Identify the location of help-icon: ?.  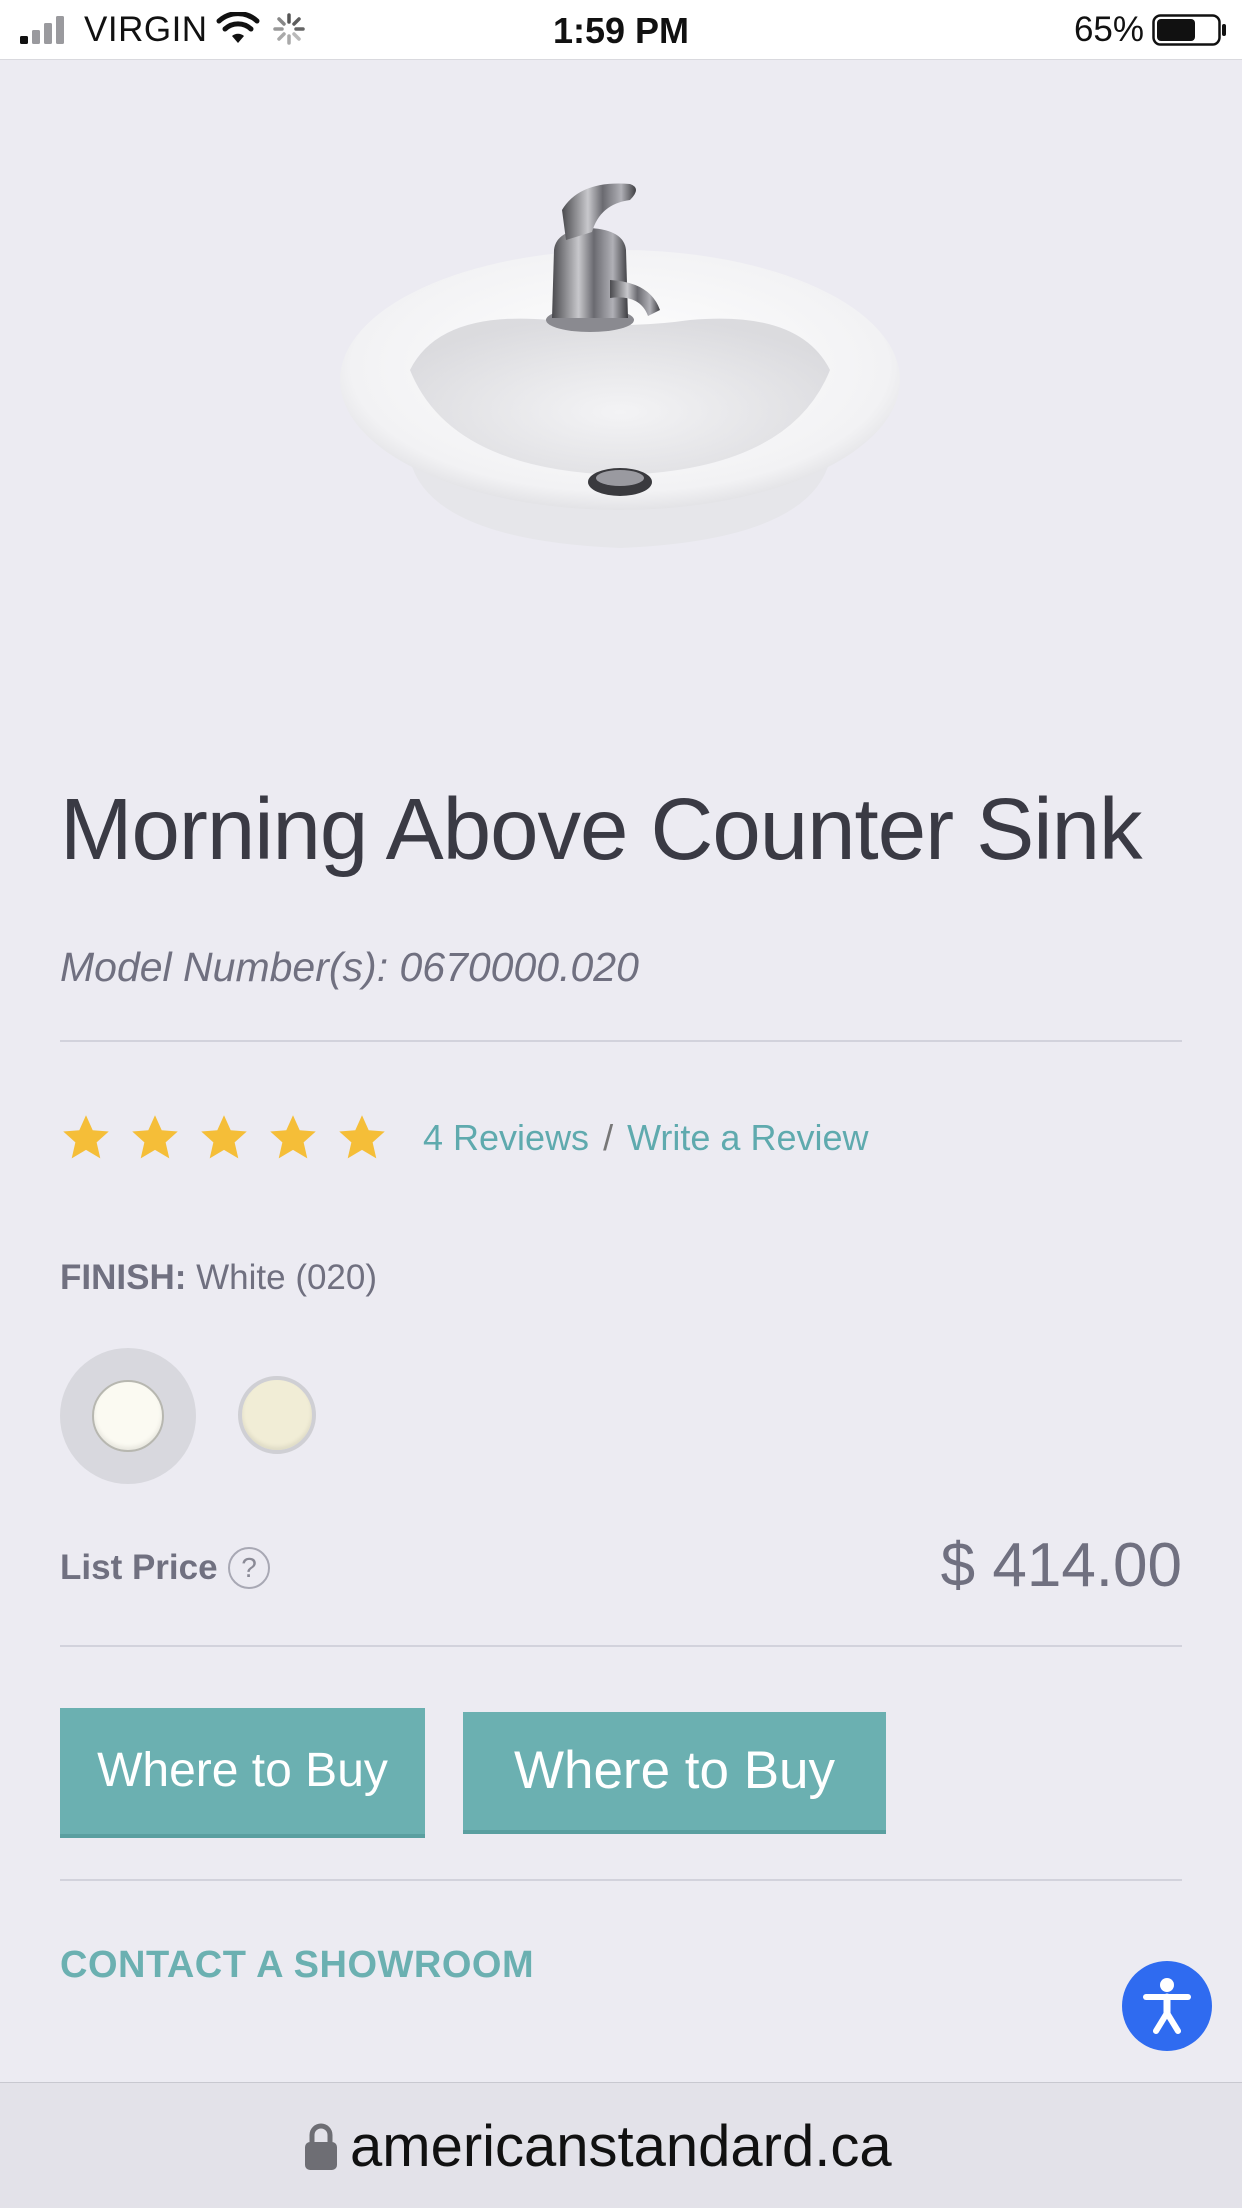
(249, 1568).